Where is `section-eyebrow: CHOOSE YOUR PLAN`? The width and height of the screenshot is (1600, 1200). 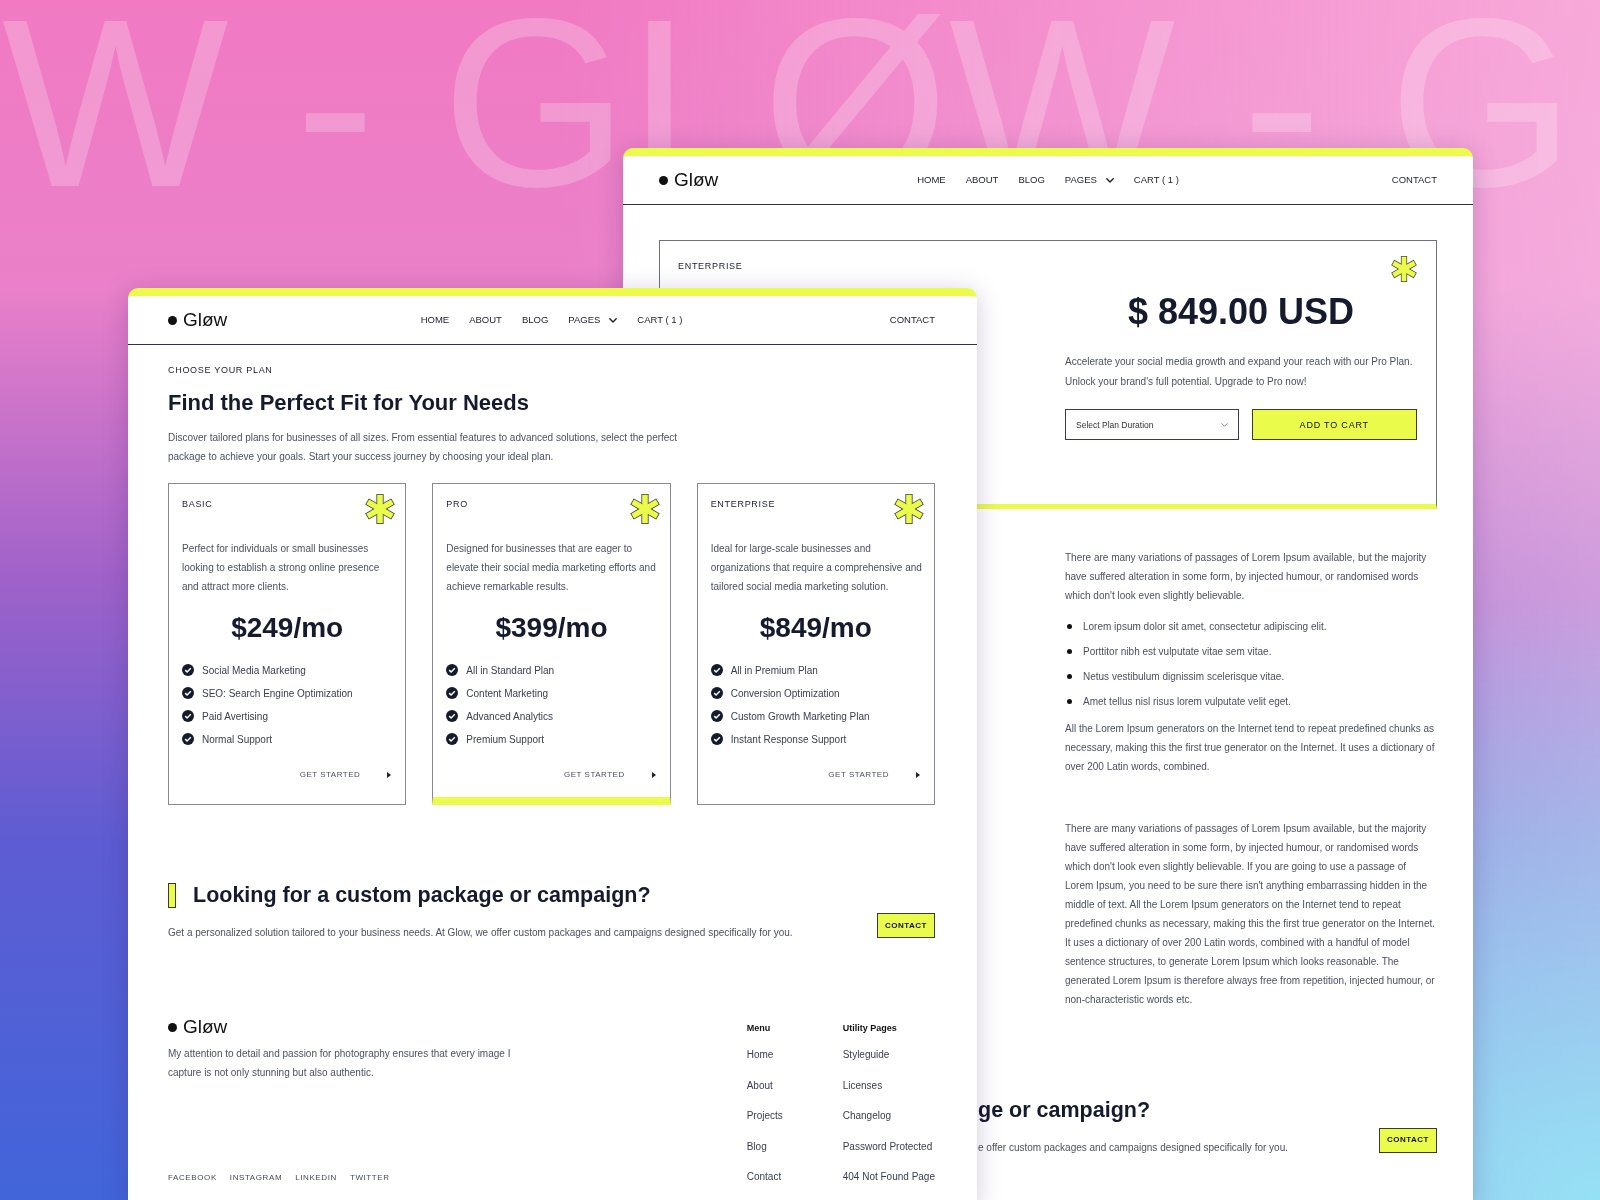 section-eyebrow: CHOOSE YOUR PLAN is located at coordinates (221, 370).